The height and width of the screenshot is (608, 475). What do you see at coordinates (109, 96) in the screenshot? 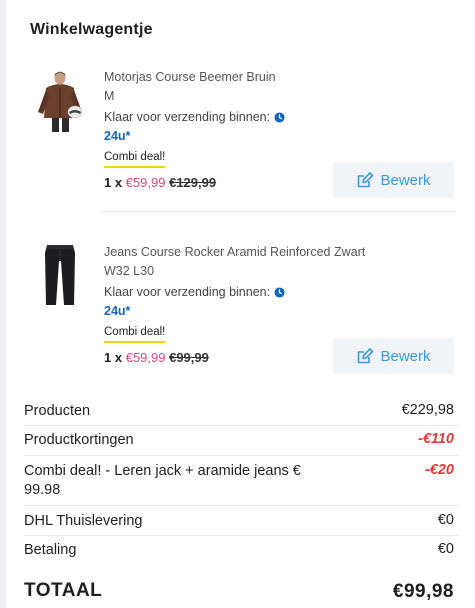
I see `product-variant: M` at bounding box center [109, 96].